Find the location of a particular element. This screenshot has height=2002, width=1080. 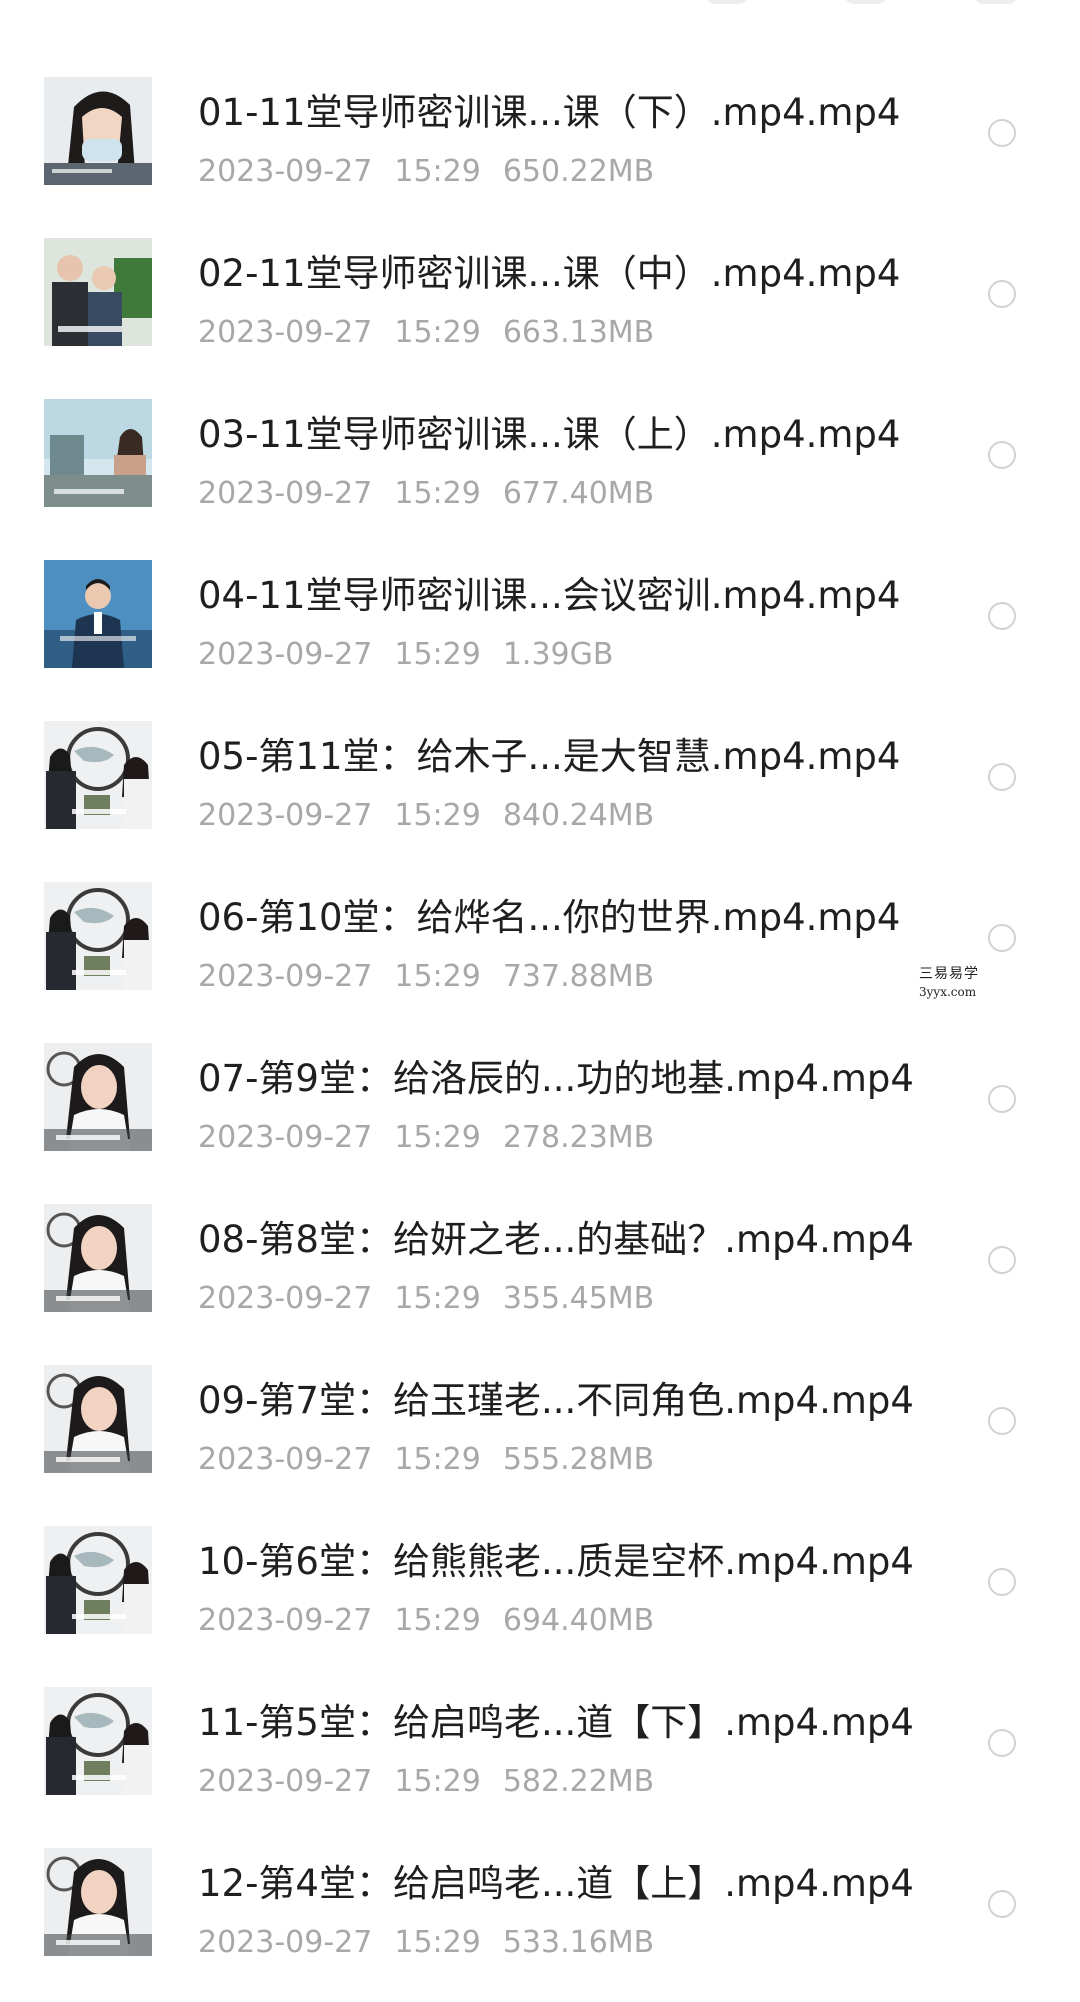

file-meta: 2023-09-27 15:29 840.24MB is located at coordinates (426, 816).